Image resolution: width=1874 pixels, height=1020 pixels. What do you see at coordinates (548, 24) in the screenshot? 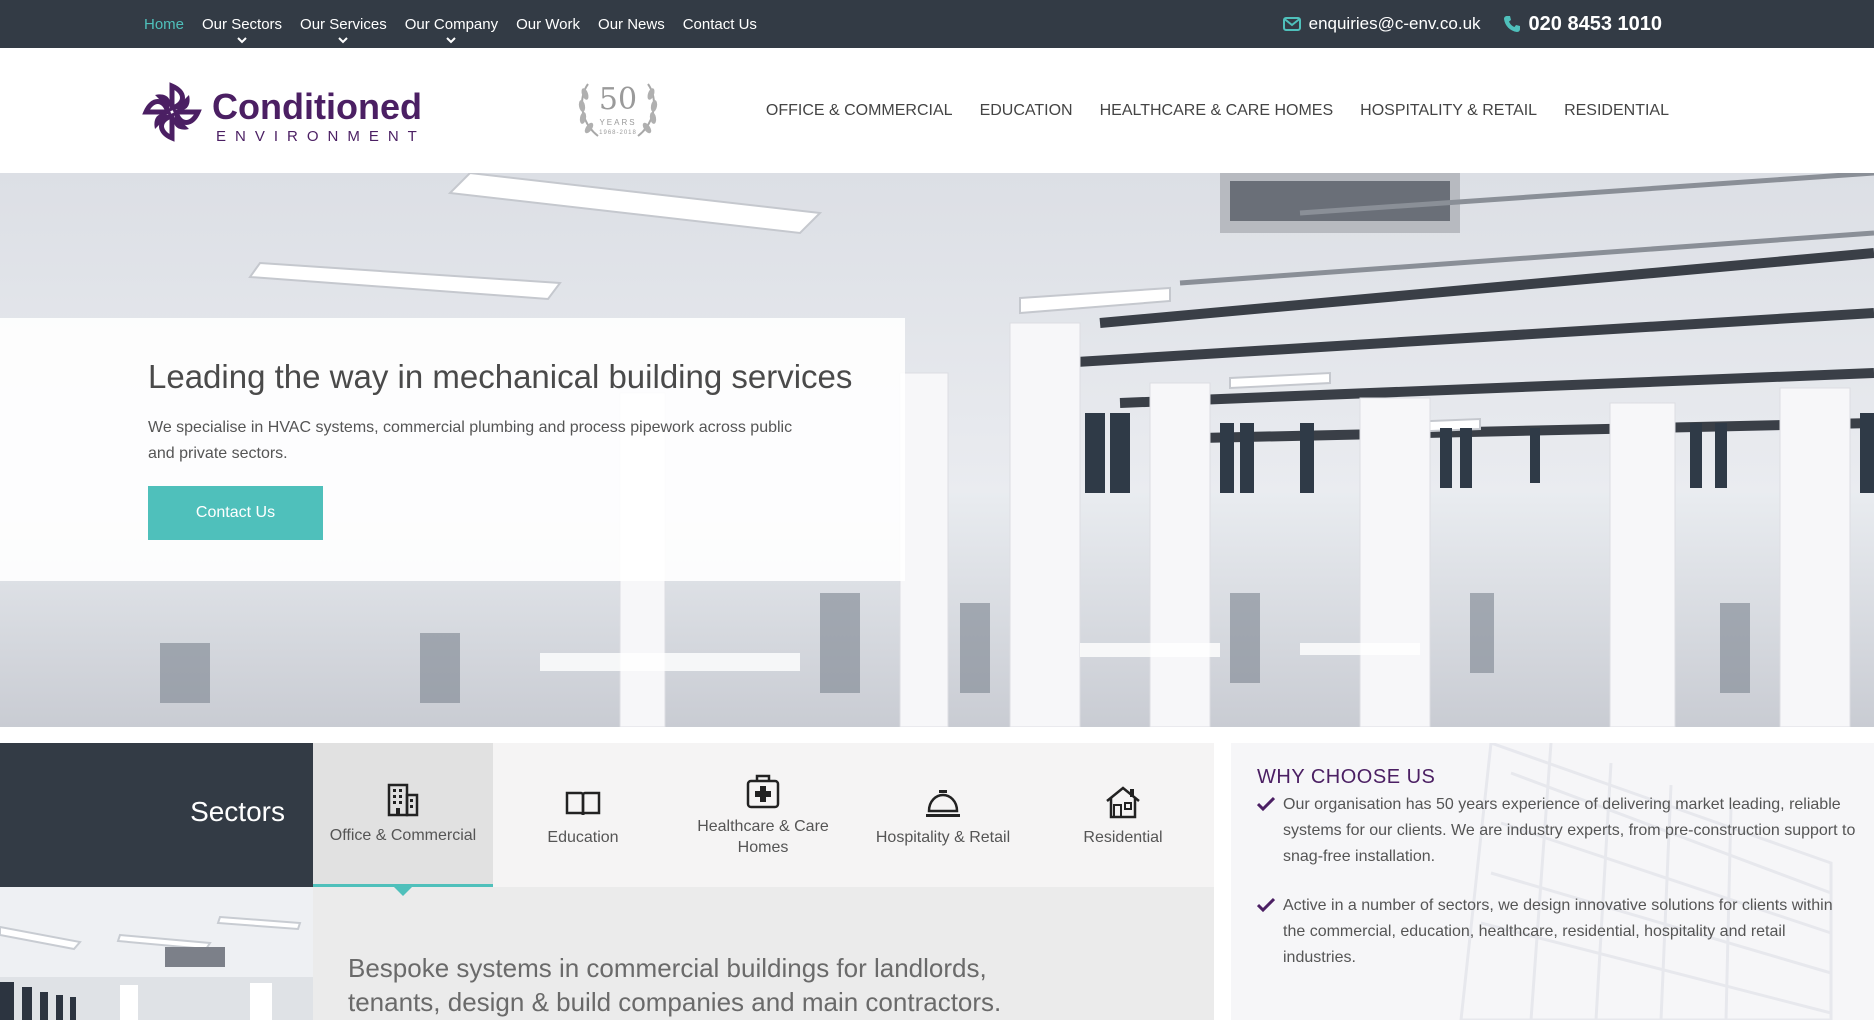
I see `nav-our-work: Our Work` at bounding box center [548, 24].